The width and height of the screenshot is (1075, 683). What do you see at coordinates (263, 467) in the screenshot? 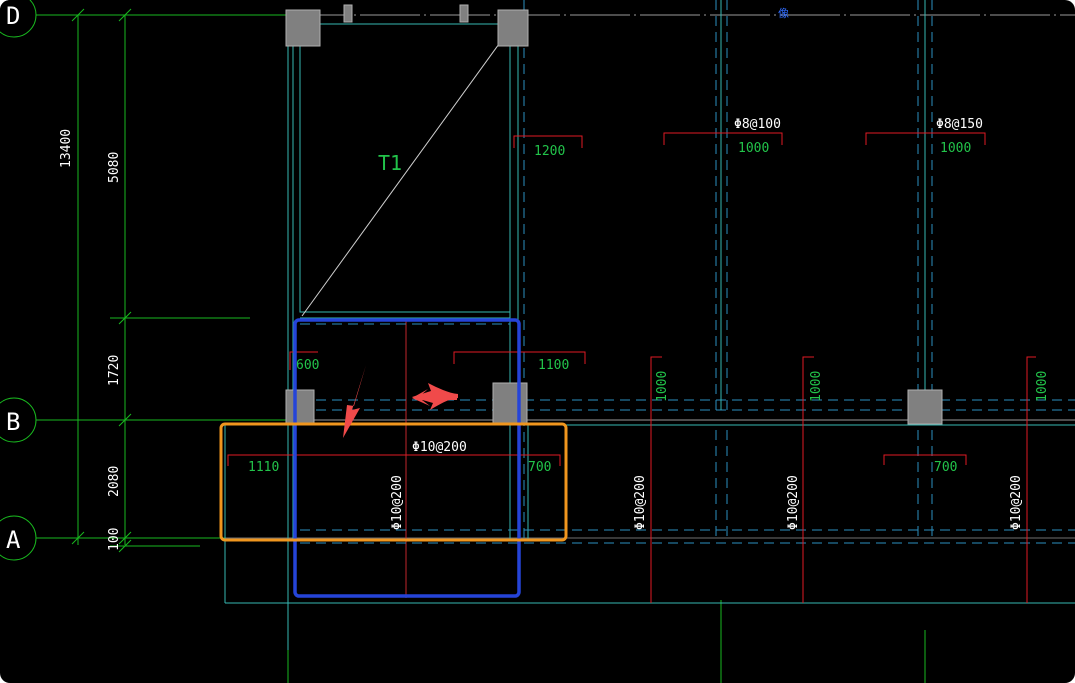
I see `len-label-1110: 1110` at bounding box center [263, 467].